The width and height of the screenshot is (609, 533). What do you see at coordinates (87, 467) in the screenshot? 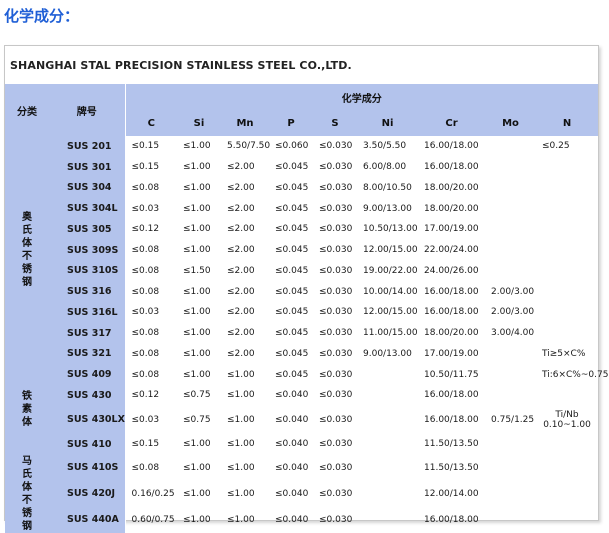
I see `grade-cell: SUS 410S` at bounding box center [87, 467].